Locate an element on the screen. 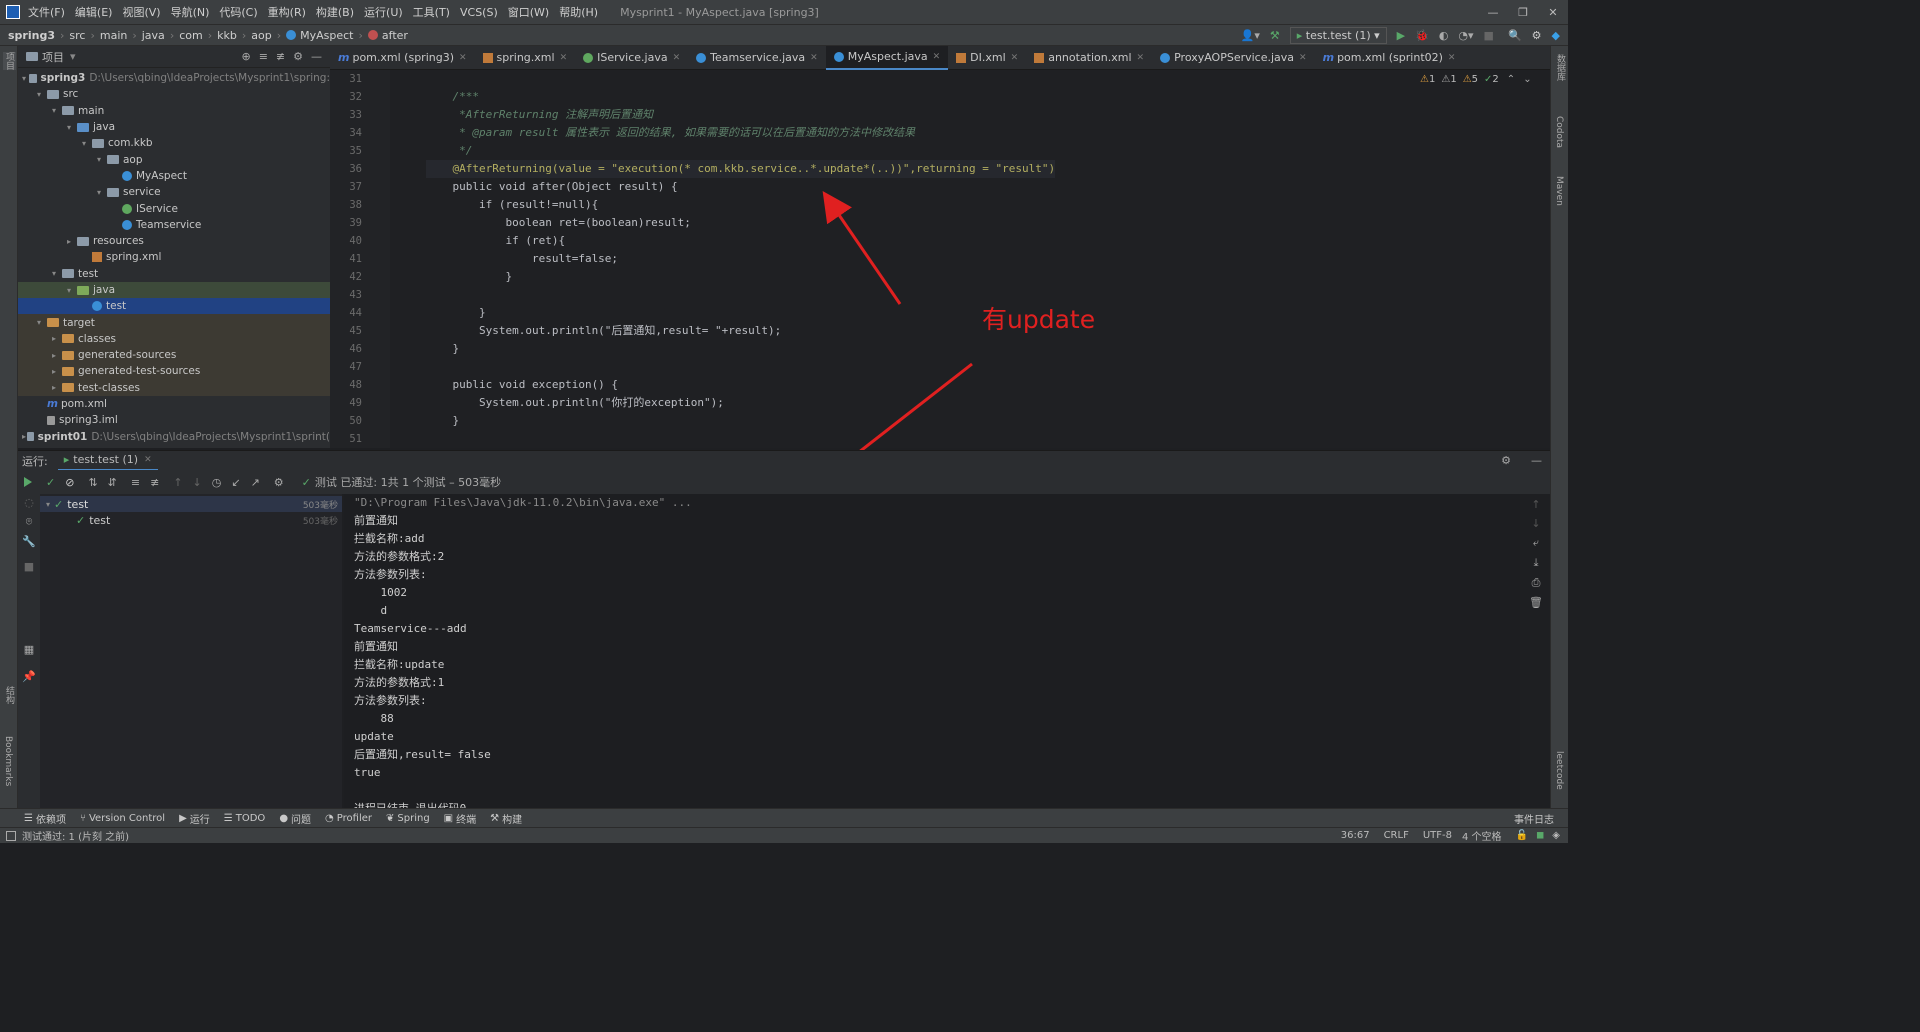 The height and width of the screenshot is (1032, 1920). run-tab: ▸ test.test (1) ✕ is located at coordinates (107, 461).